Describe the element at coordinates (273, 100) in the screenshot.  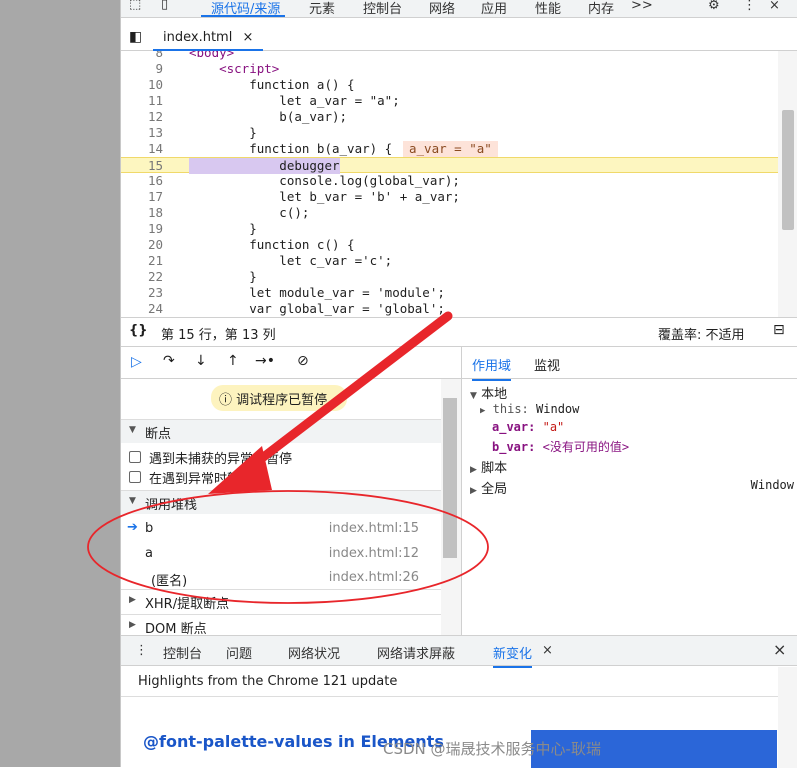
I see `code-line: 11 let a_var = "a";` at that location.